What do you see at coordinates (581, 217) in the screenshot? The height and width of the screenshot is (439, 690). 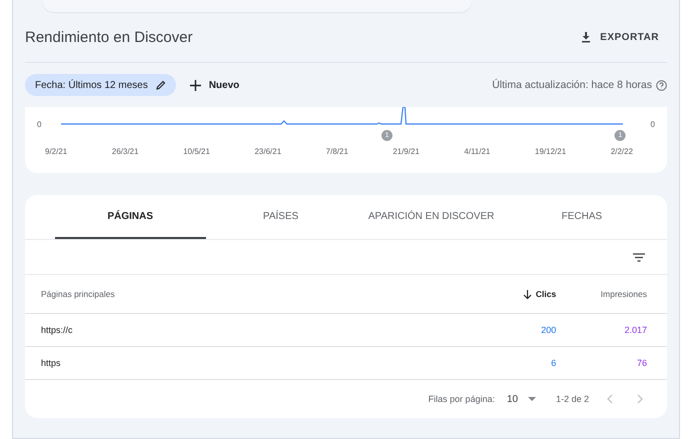 I see `tab: FECHAS` at bounding box center [581, 217].